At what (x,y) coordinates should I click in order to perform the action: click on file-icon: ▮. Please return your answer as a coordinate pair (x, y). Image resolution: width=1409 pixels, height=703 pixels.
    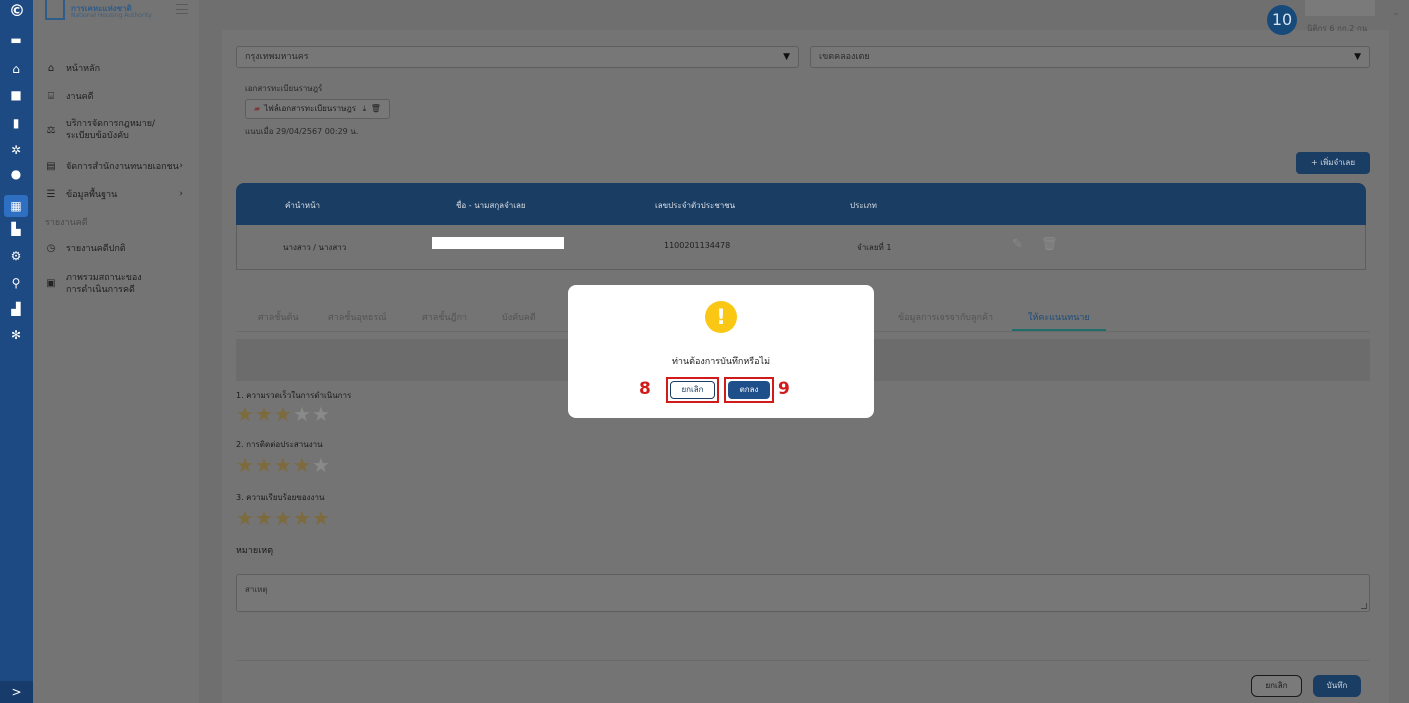
    Looking at the image, I should click on (16, 123).